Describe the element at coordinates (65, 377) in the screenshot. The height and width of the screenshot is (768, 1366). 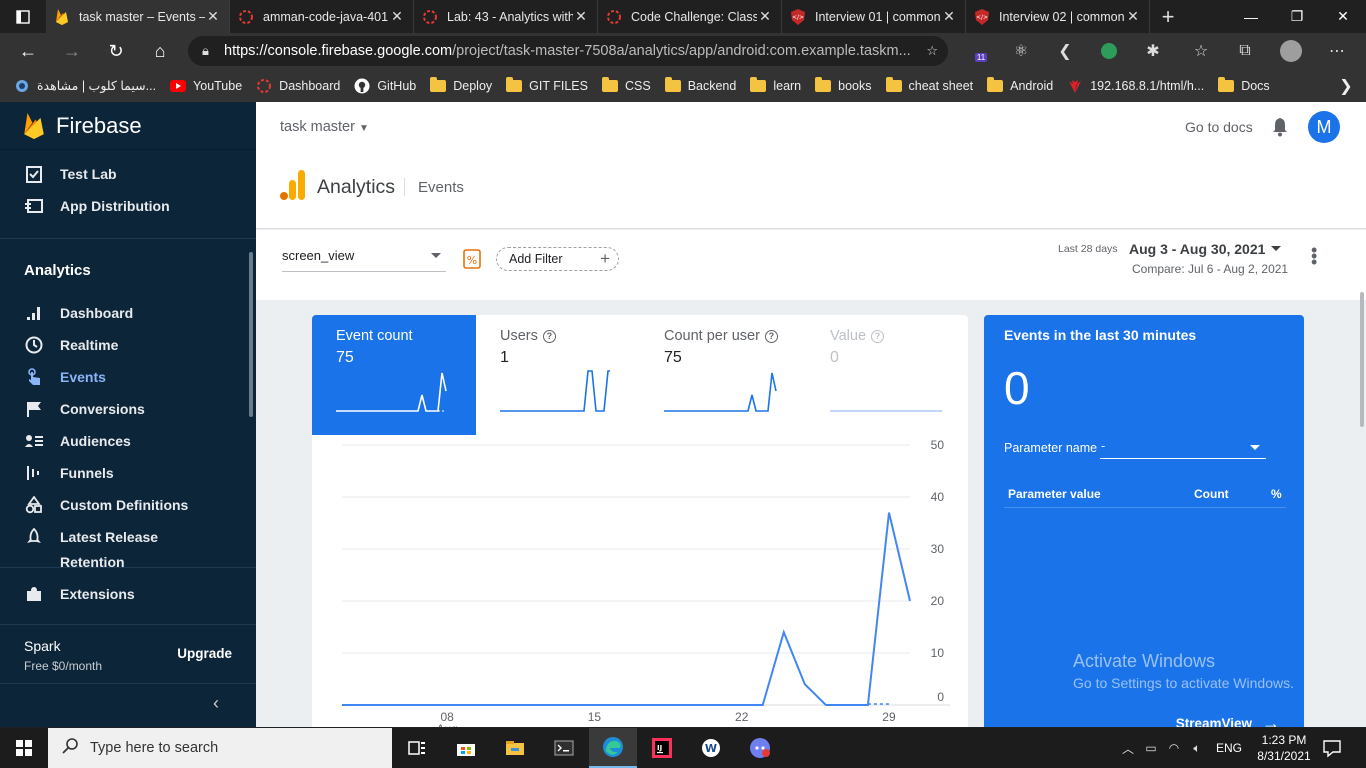
I see `sidebar-item-events: Events` at that location.